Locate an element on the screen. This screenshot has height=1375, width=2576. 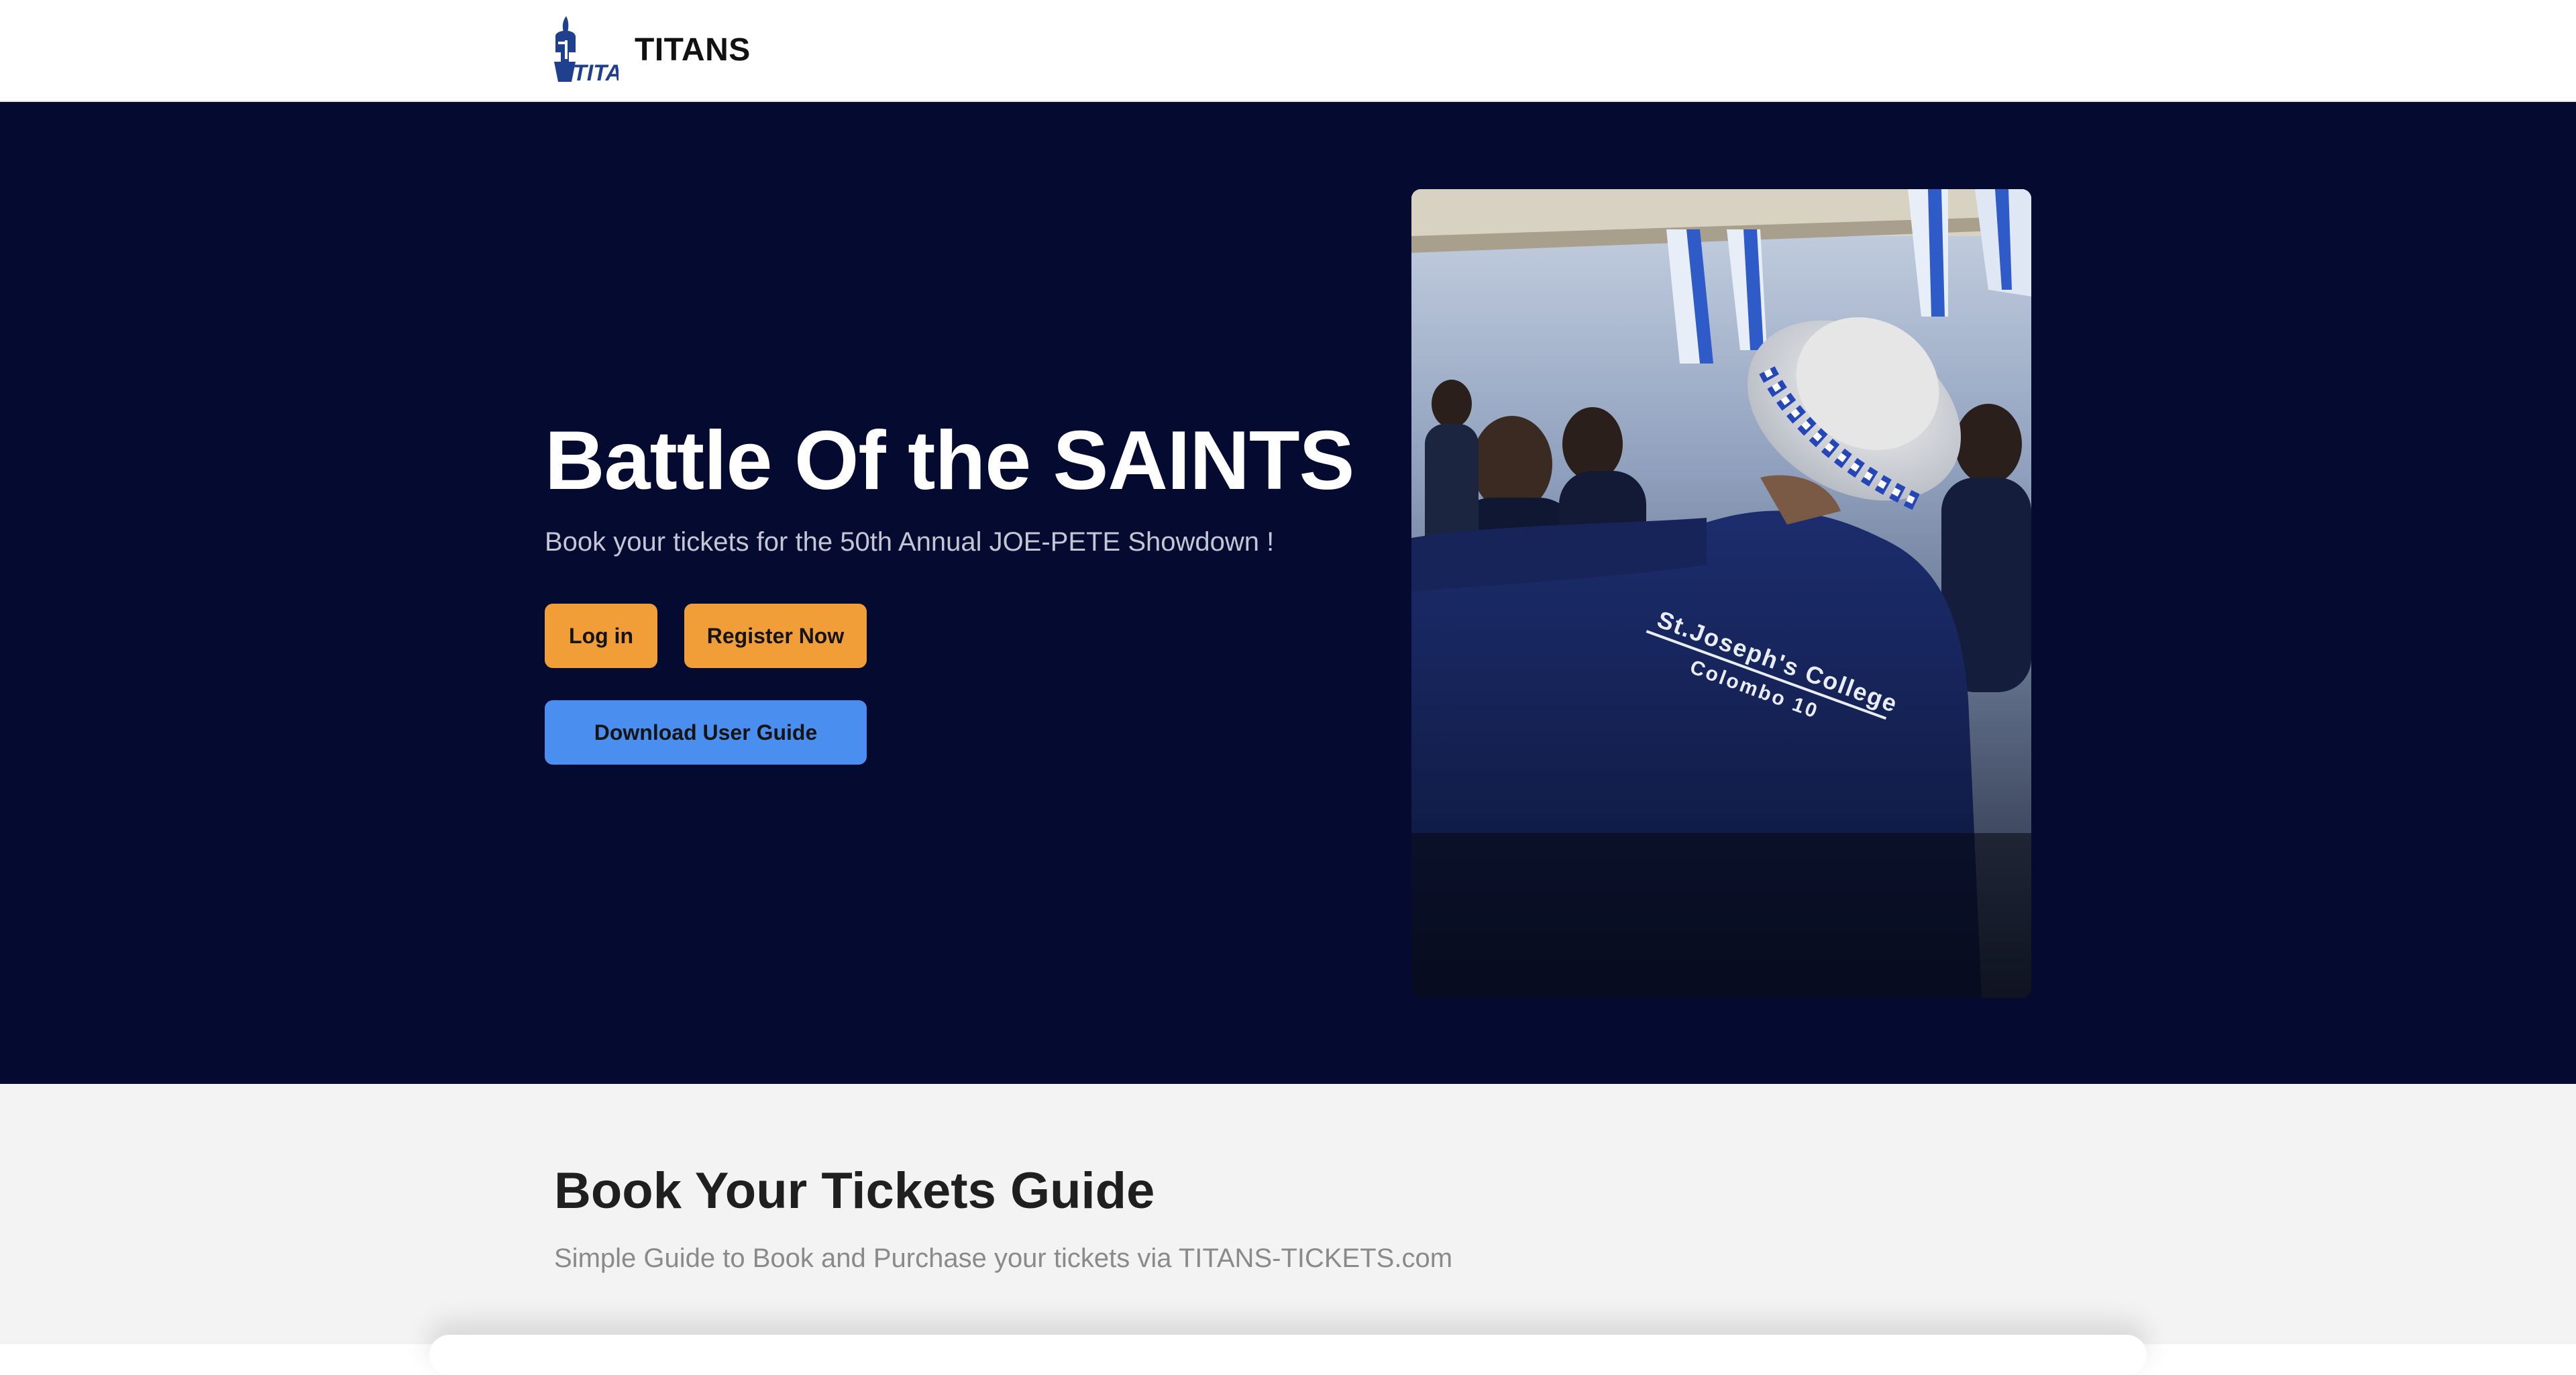
svg-text: TITANS is located at coordinates (596, 73).